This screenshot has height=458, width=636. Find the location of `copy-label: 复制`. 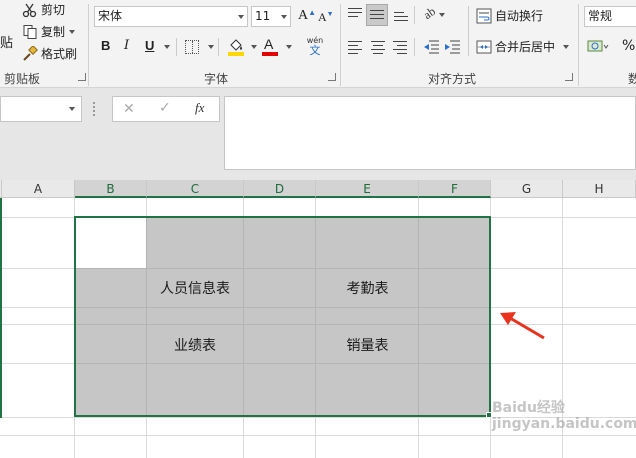

copy-label: 复制 is located at coordinates (53, 32).